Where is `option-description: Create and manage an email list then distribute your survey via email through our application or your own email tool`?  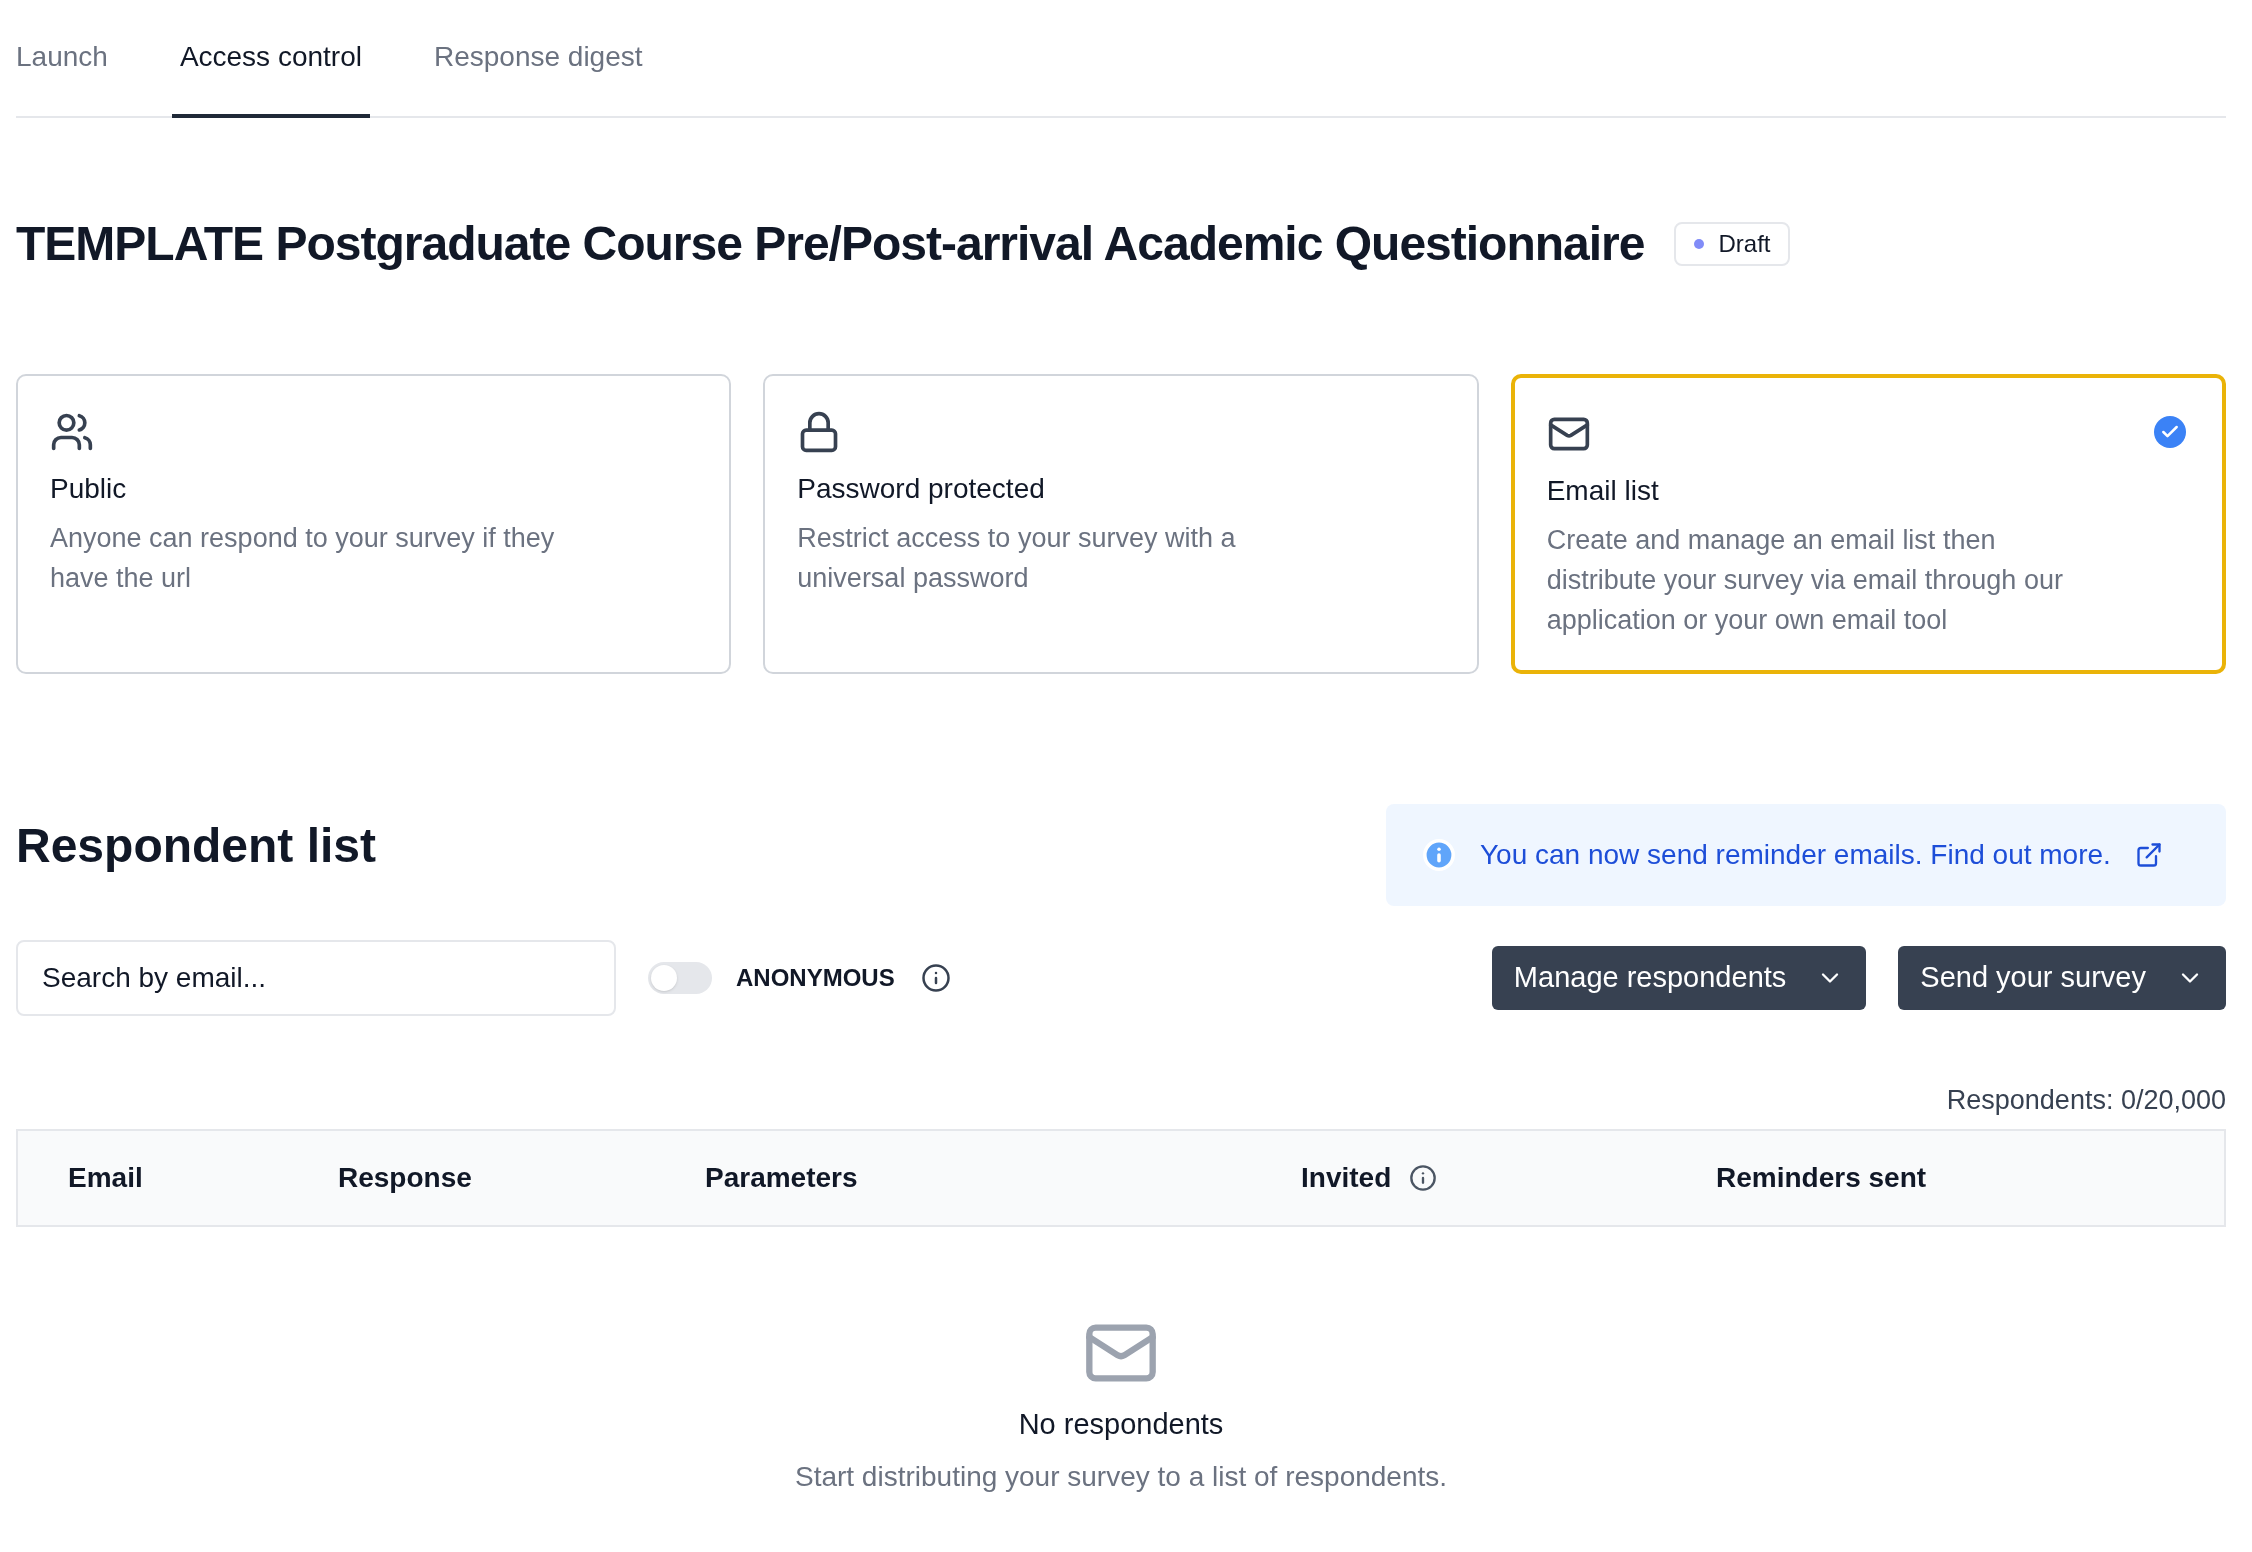 option-description: Create and manage an email list then distribute your survey via email through our application or your own email tool is located at coordinates (1805, 580).